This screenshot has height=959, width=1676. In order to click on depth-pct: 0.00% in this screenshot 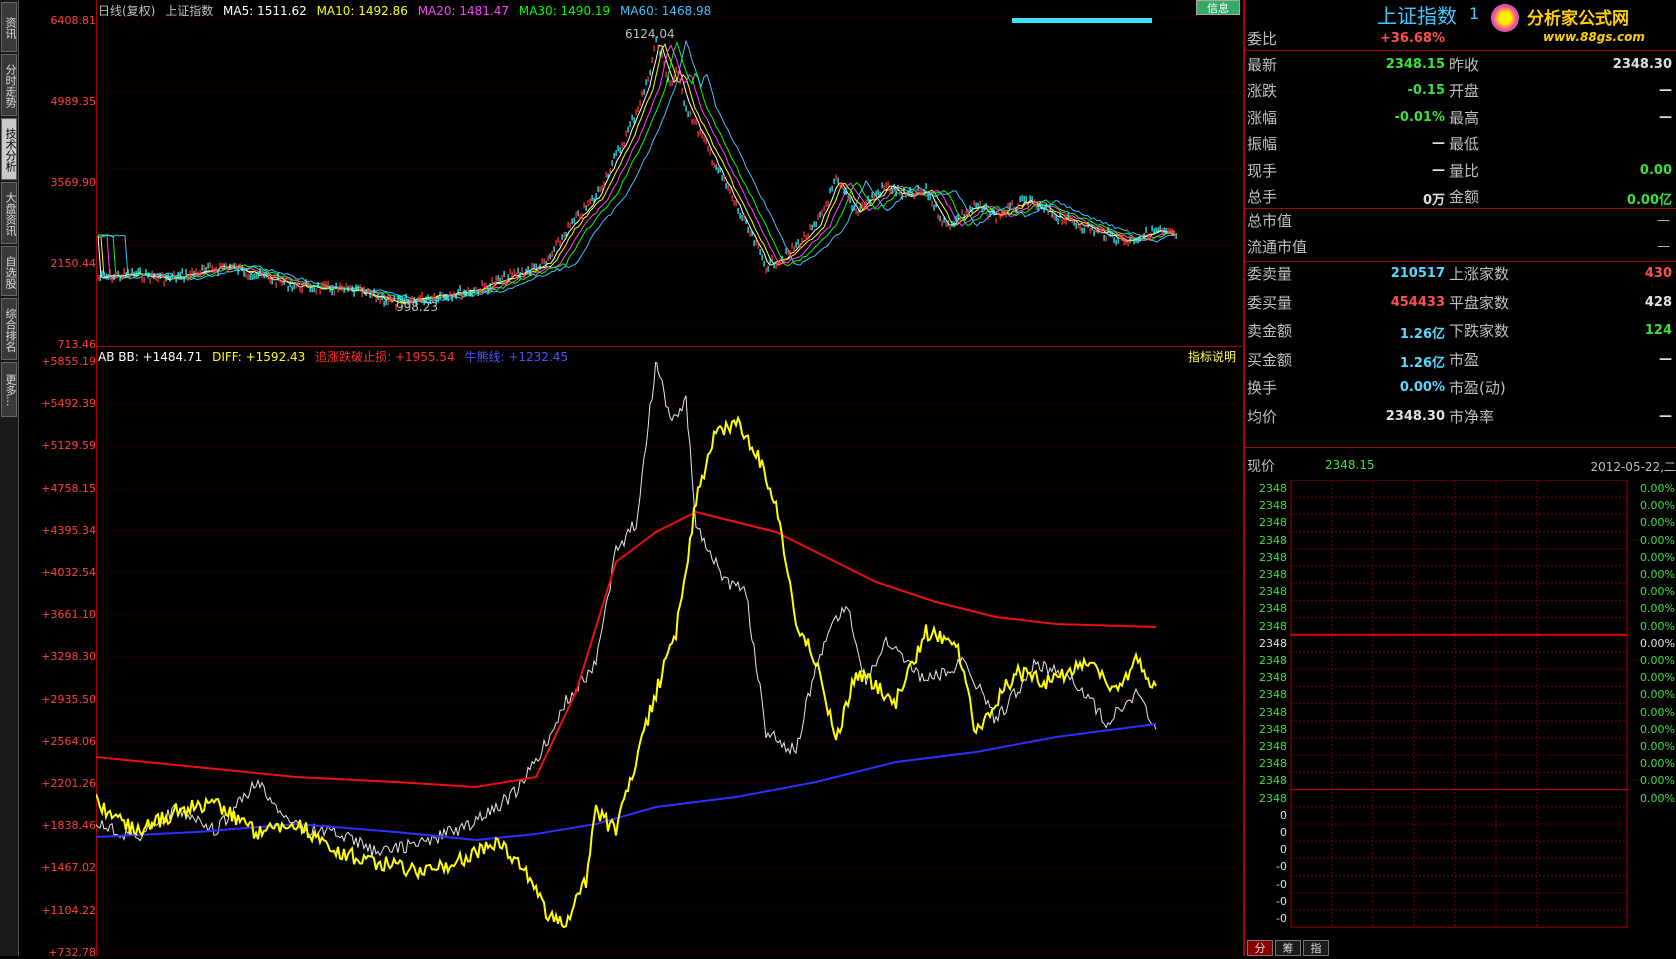, I will do `click(1657, 574)`.